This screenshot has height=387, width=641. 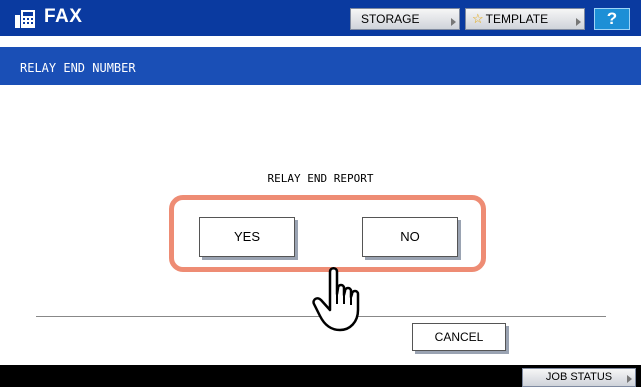 What do you see at coordinates (390, 19) in the screenshot?
I see `storage-button-label: STORAGE` at bounding box center [390, 19].